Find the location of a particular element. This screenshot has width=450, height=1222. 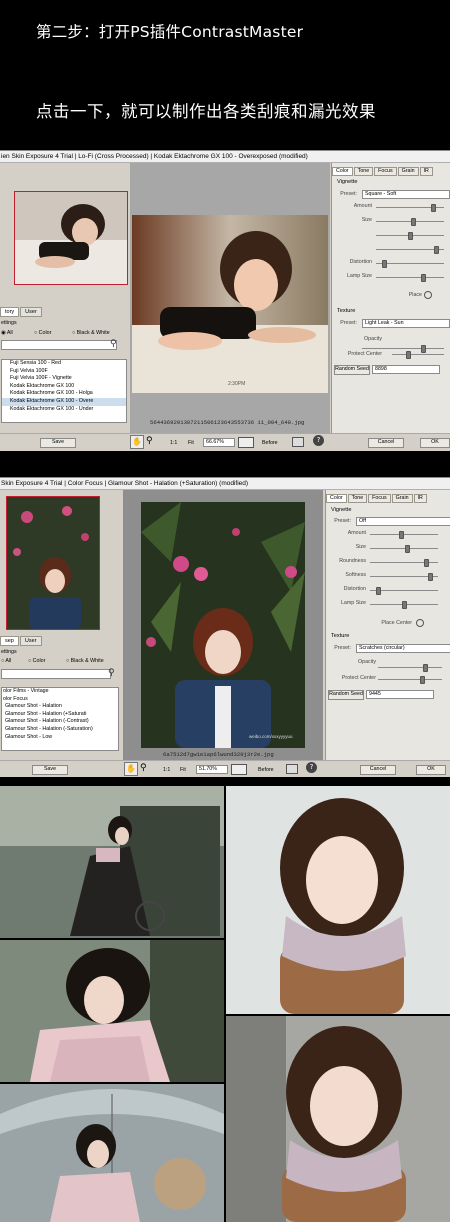

list-item: Fuji Sensia 100 - Red is located at coordinates (64, 364).